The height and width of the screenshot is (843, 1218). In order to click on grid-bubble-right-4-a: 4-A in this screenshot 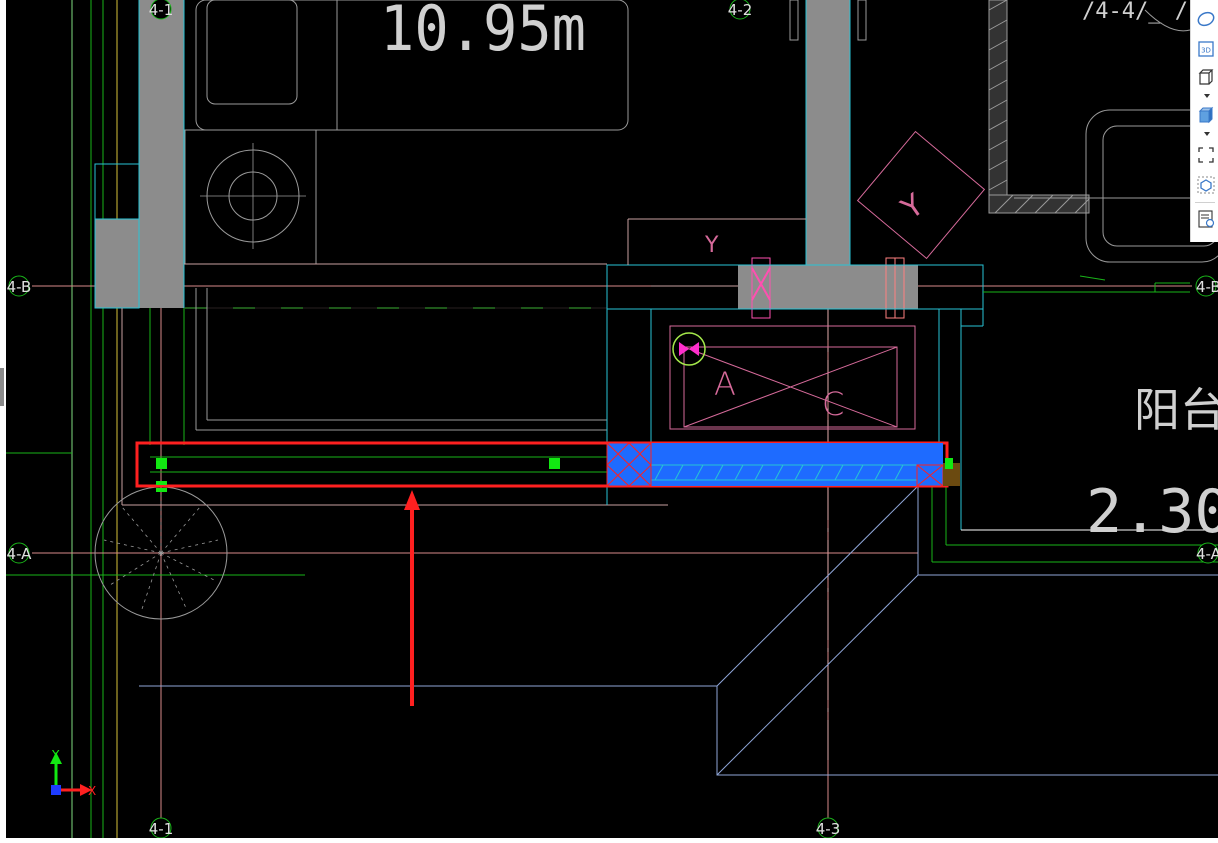, I will do `click(1207, 553)`.